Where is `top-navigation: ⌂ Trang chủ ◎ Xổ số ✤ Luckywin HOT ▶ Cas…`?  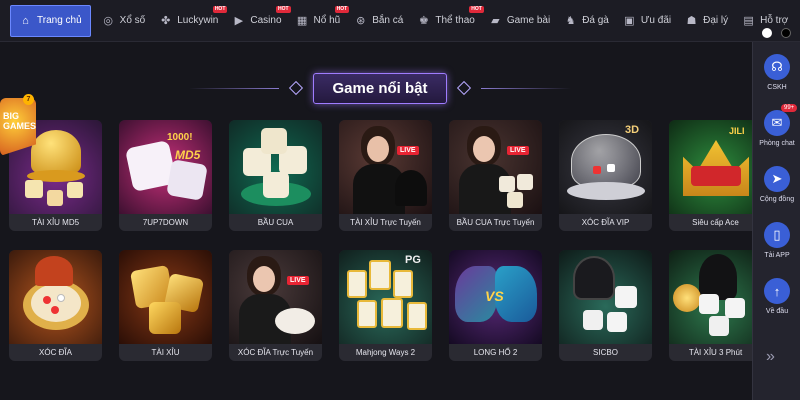 top-navigation: ⌂ Trang chủ ◎ Xổ số ✤ Luckywin HOT ▶ Cas… is located at coordinates (400, 21).